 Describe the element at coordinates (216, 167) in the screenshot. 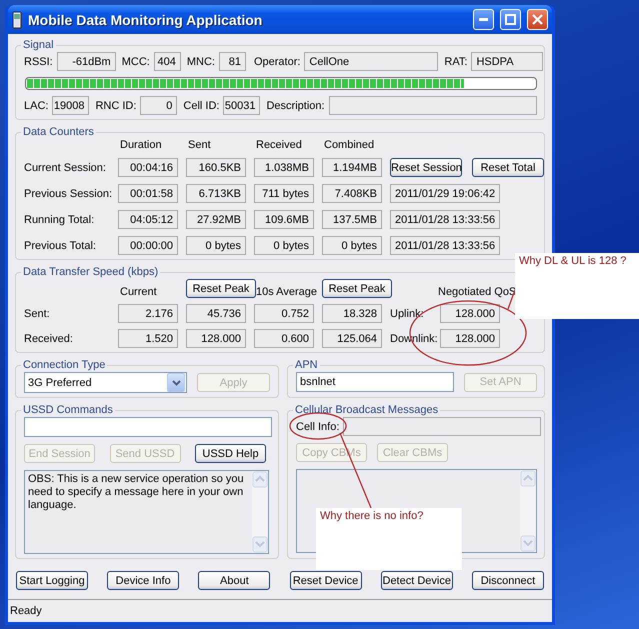

I see `readonly-field: 160.5KB` at that location.